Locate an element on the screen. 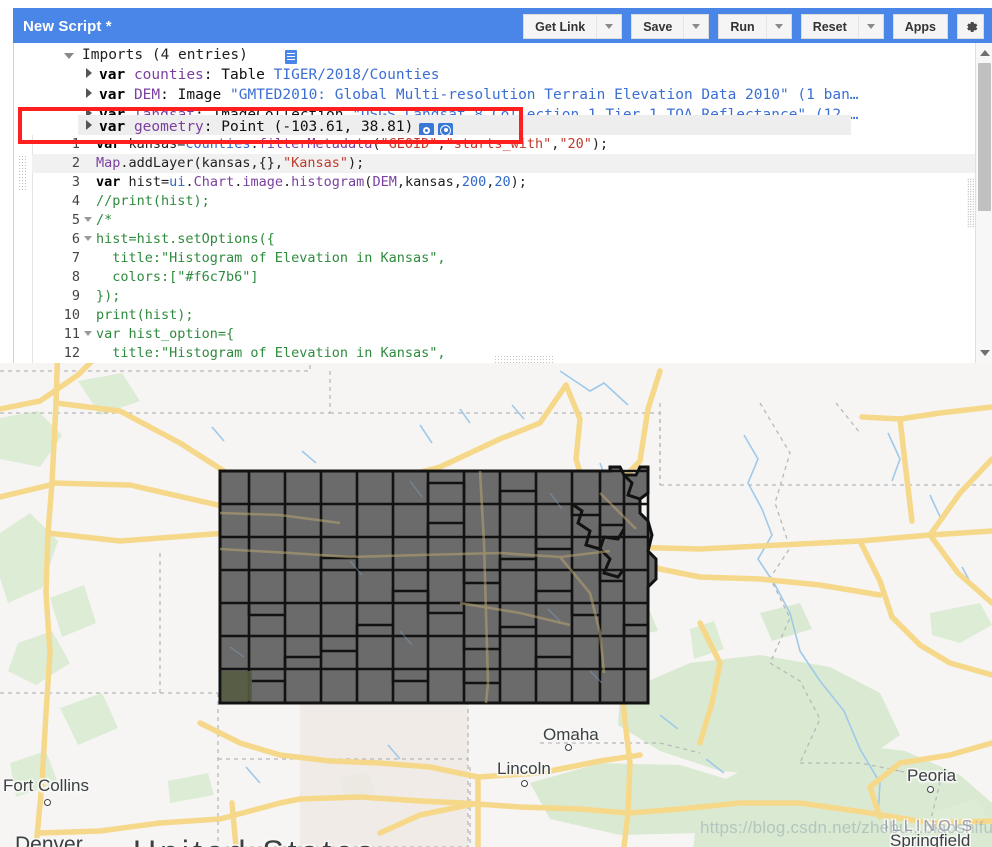  code-line: 10 print(hist); is located at coordinates (512, 315).